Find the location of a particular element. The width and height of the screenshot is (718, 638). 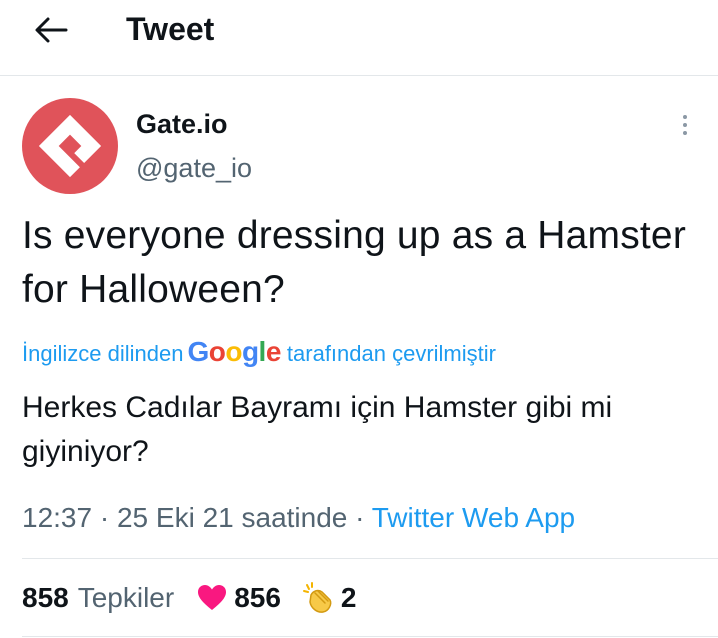

translation-prefix: İngilizce dilinden is located at coordinates (103, 353).